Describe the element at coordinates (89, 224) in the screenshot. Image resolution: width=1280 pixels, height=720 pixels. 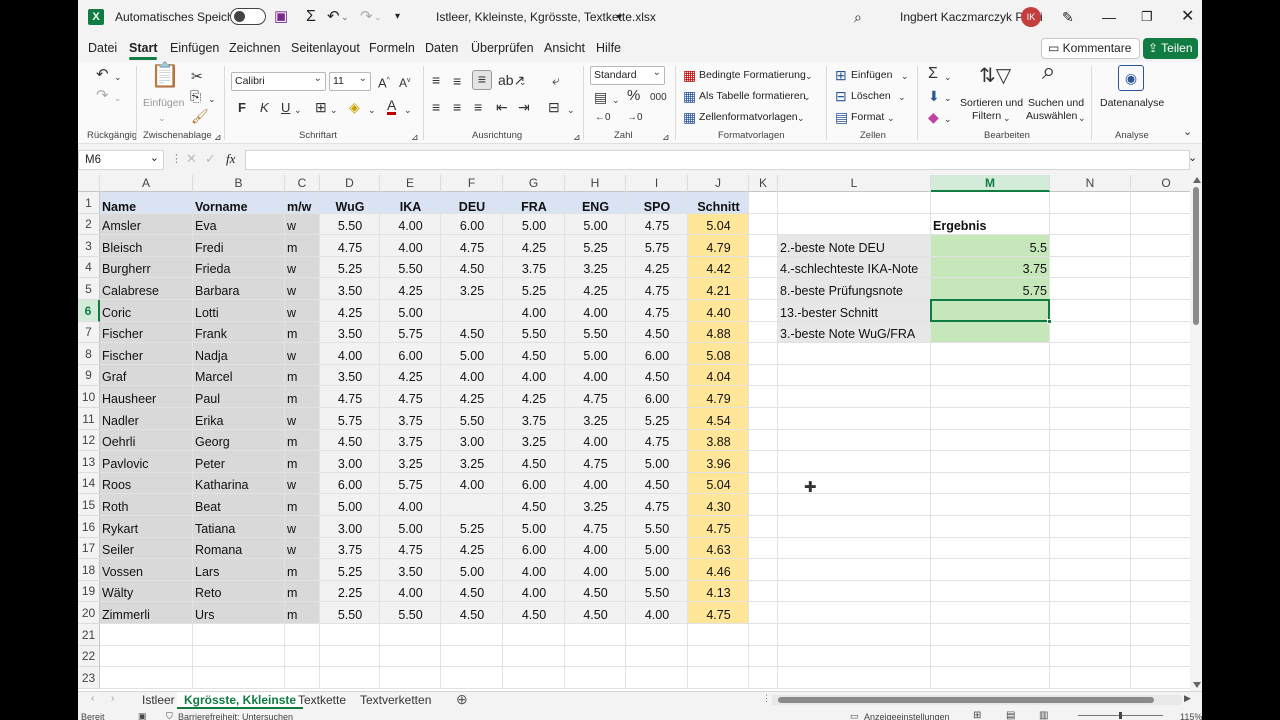
I see `row-header: 2` at that location.